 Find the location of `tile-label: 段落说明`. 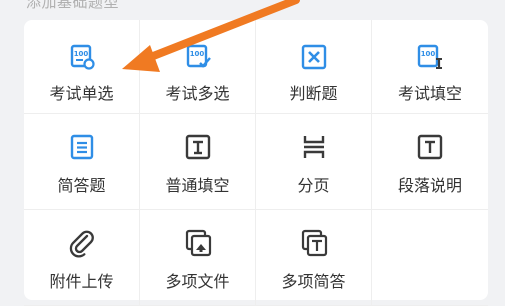

tile-label: 段落说明 is located at coordinates (429, 185).